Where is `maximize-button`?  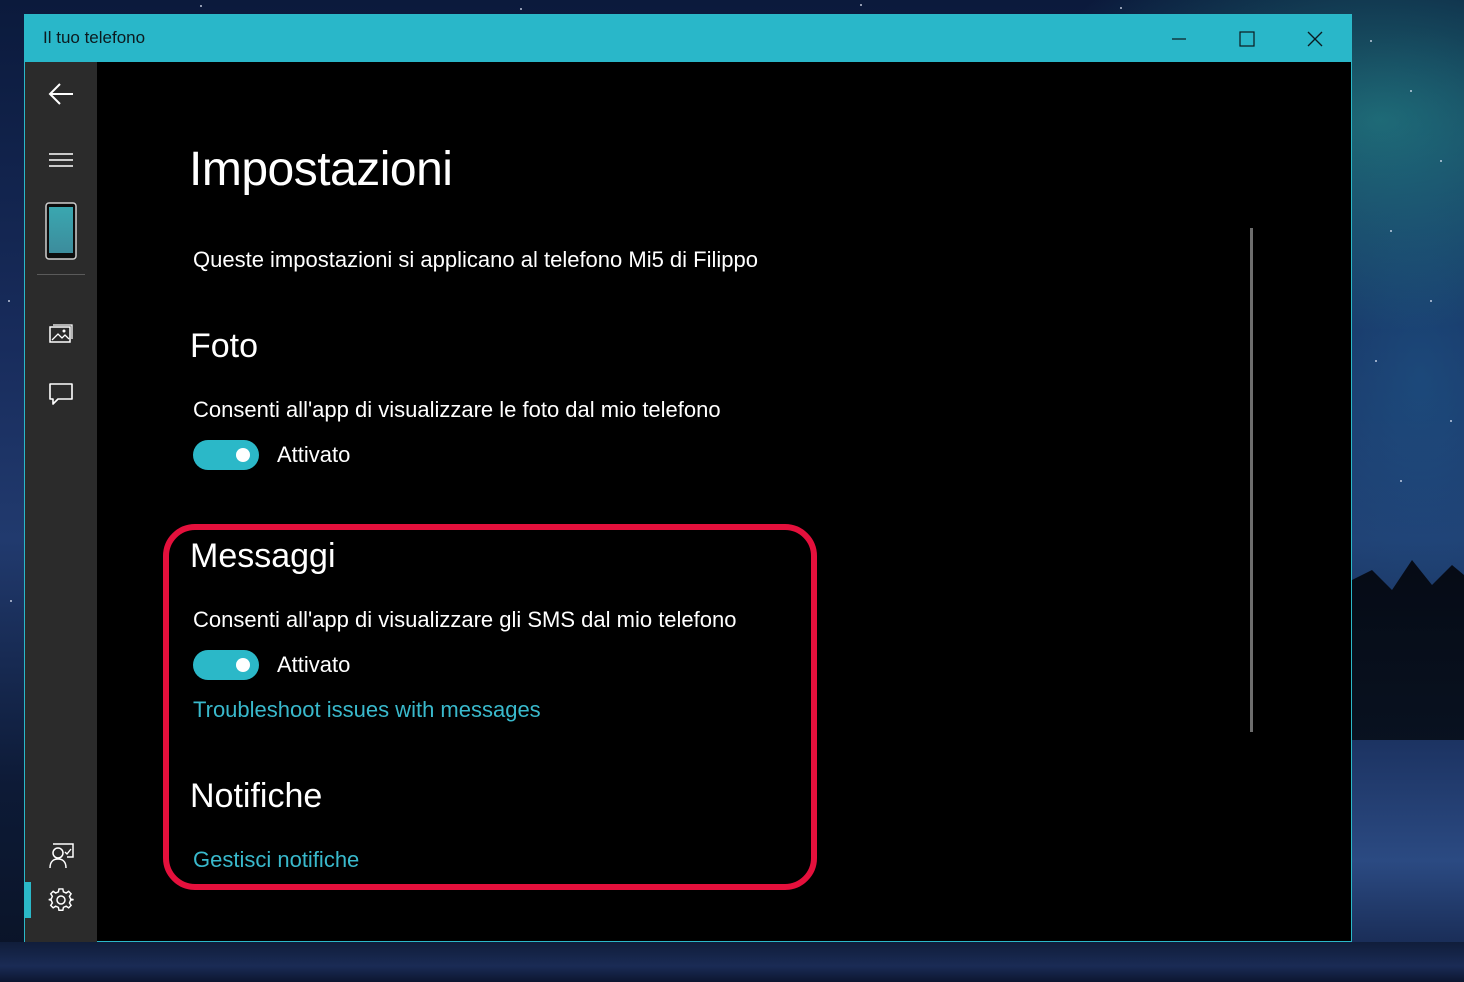 maximize-button is located at coordinates (1247, 38).